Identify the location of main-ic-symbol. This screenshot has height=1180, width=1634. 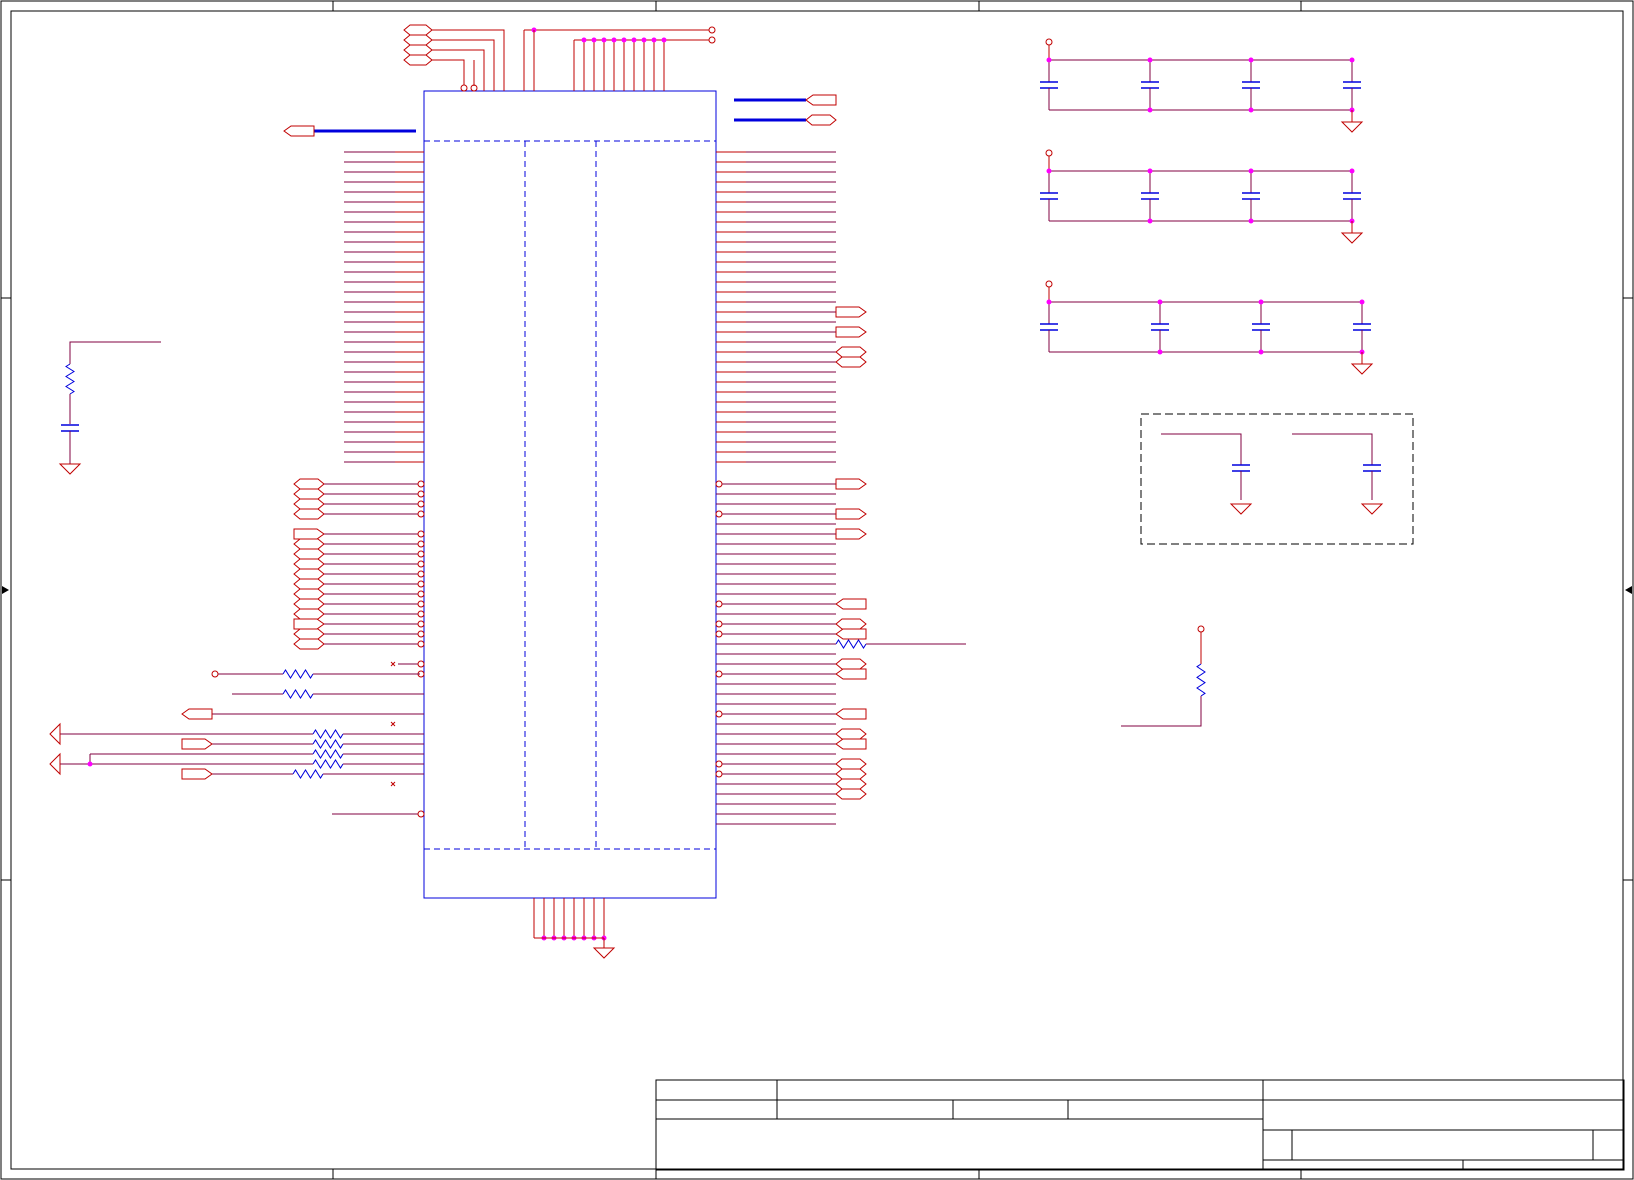
(570, 494).